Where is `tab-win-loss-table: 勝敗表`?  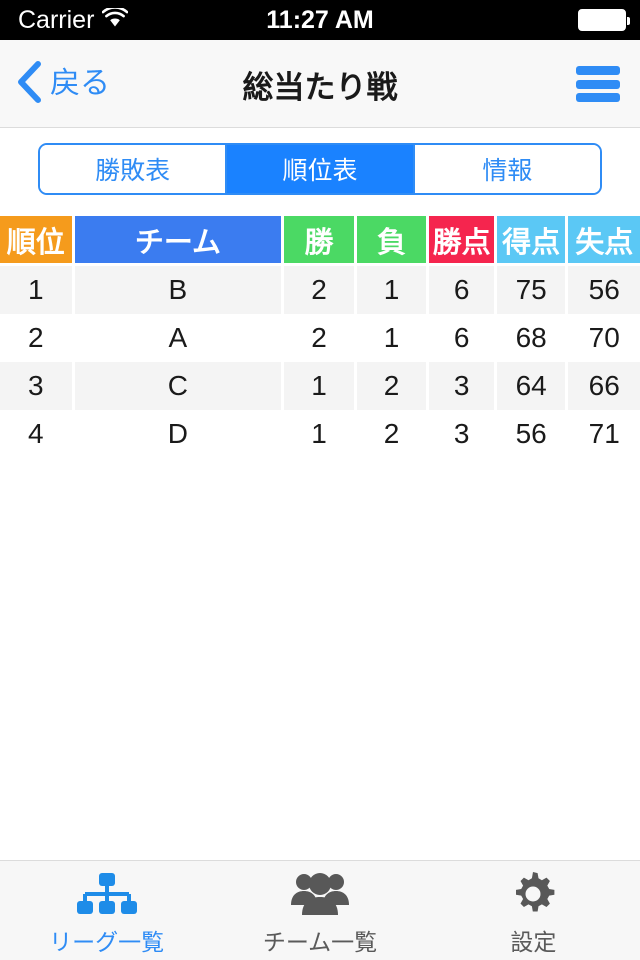
tab-win-loss-table: 勝敗表 is located at coordinates (134, 169).